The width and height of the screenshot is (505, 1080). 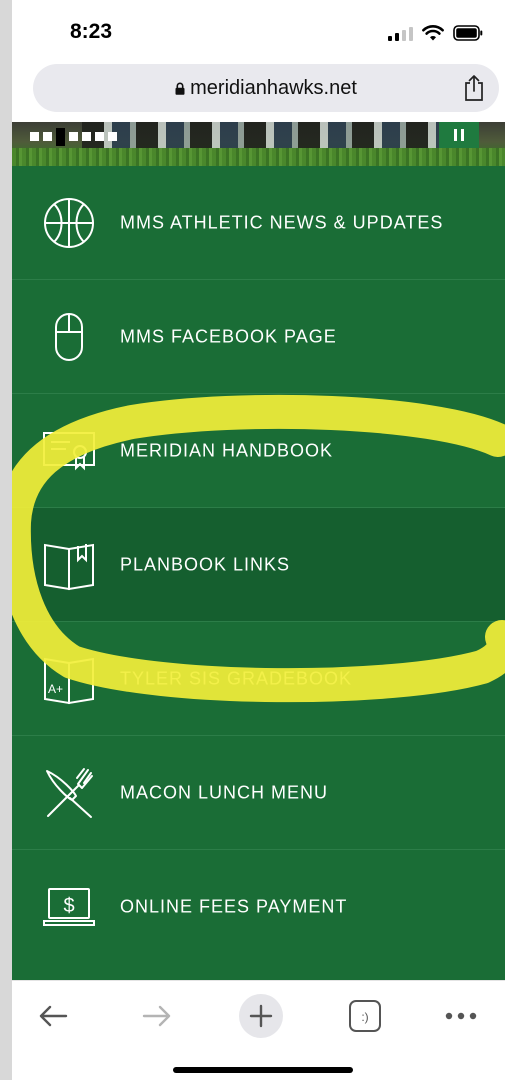 What do you see at coordinates (236, 678) in the screenshot?
I see `menu-label: TYLER SIS GRADEBOOK` at bounding box center [236, 678].